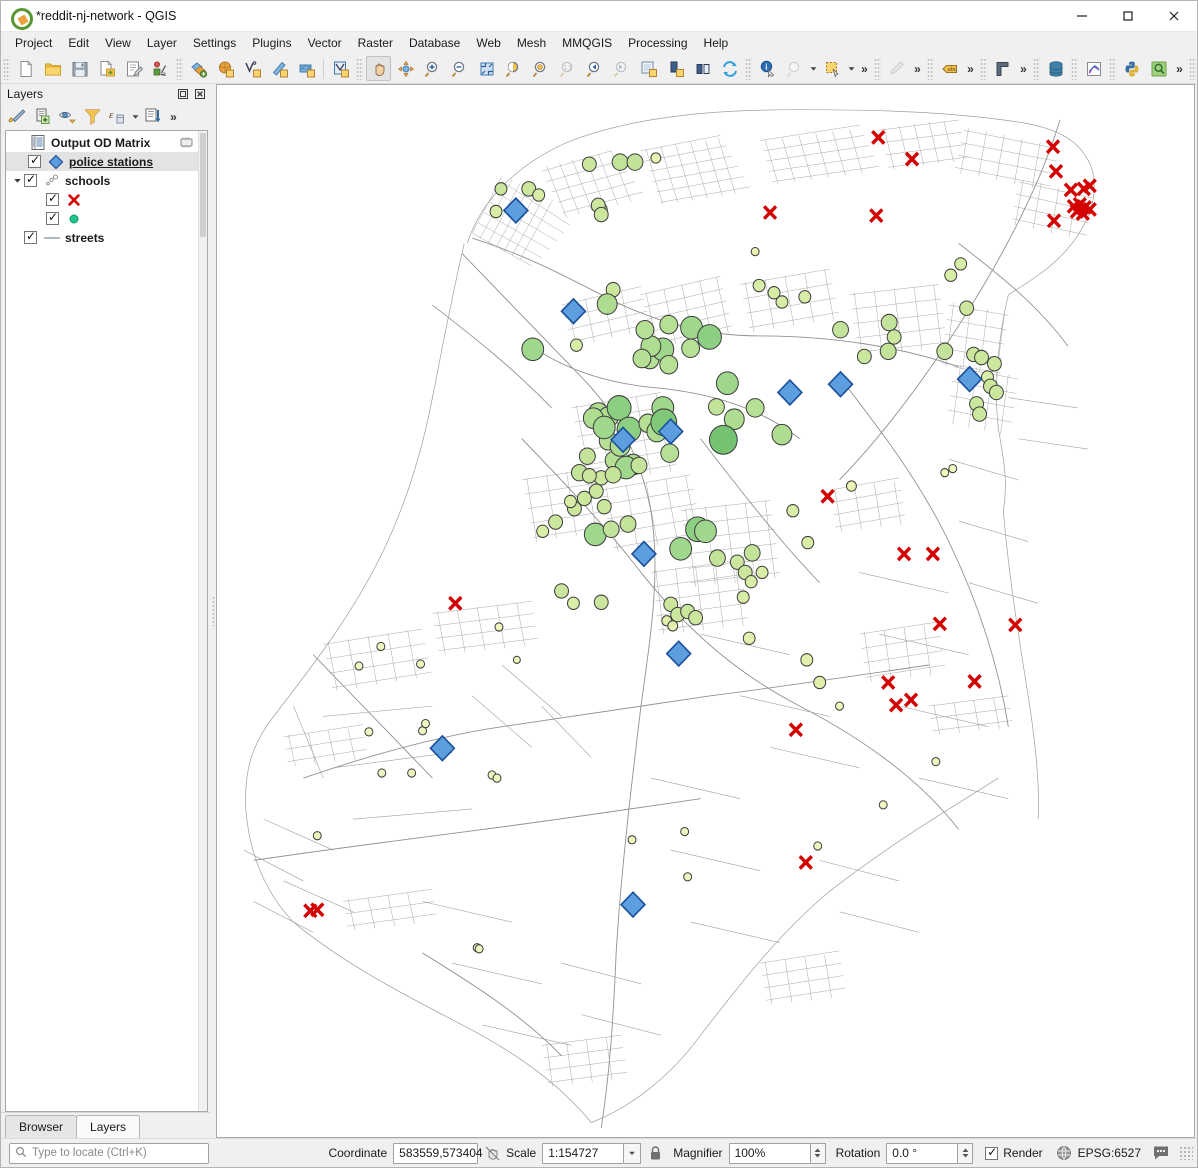 This screenshot has height=1168, width=1198. Describe the element at coordinates (102, 237) in the screenshot. I see `layer-row-streets: streets` at that location.